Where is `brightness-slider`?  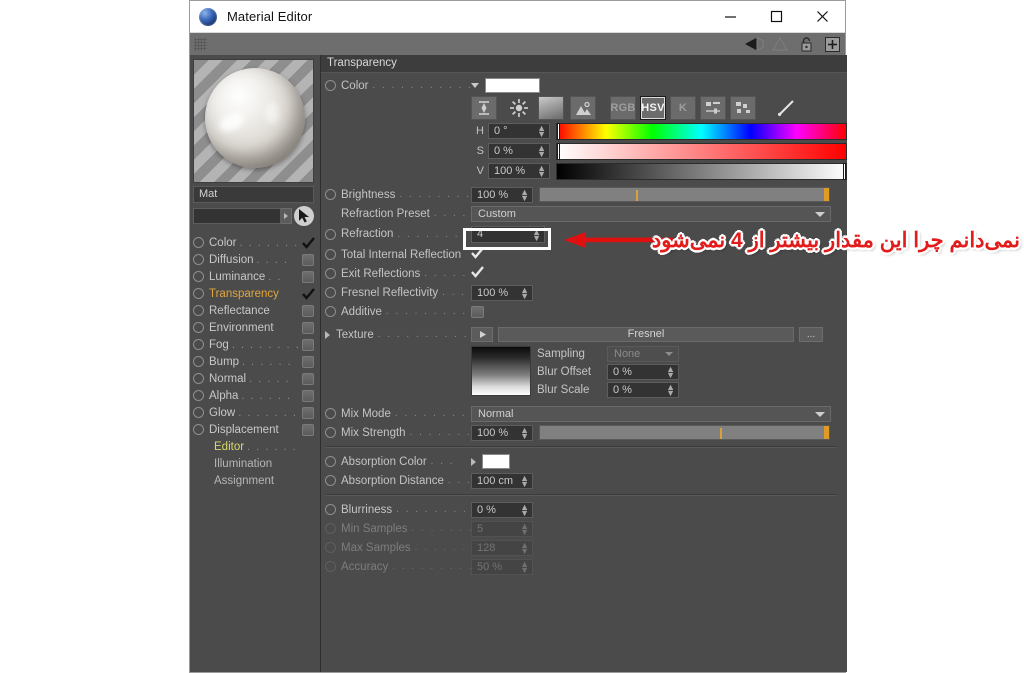
brightness-slider is located at coordinates (684, 194).